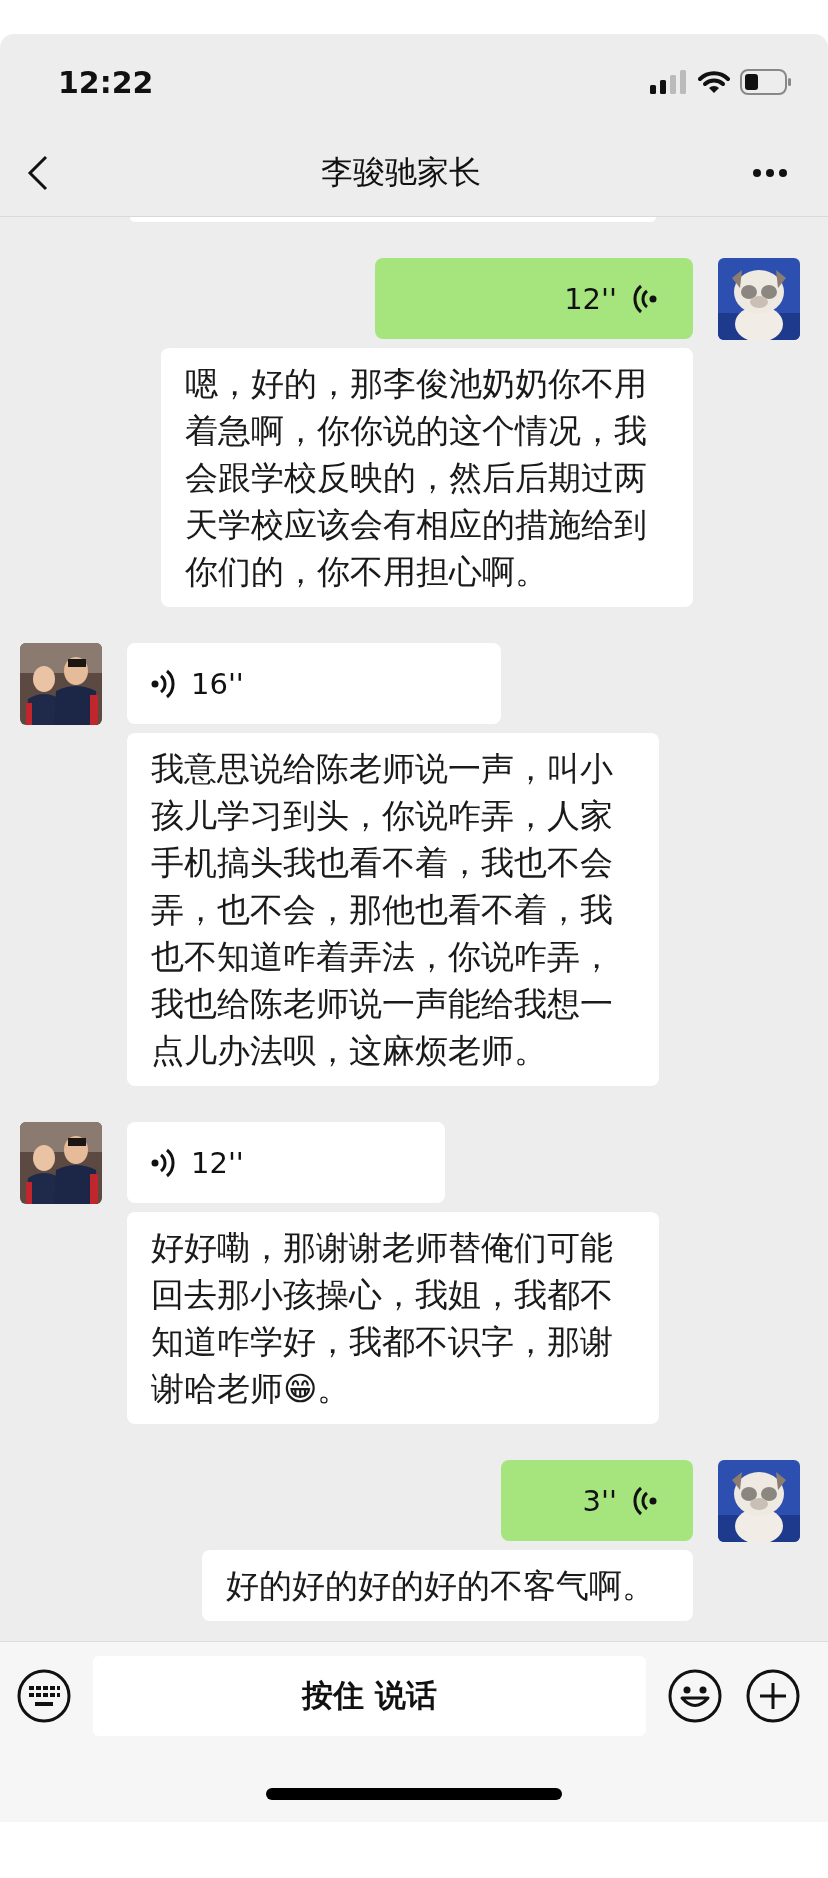  I want to click on status-time: 12:22, so click(106, 82).